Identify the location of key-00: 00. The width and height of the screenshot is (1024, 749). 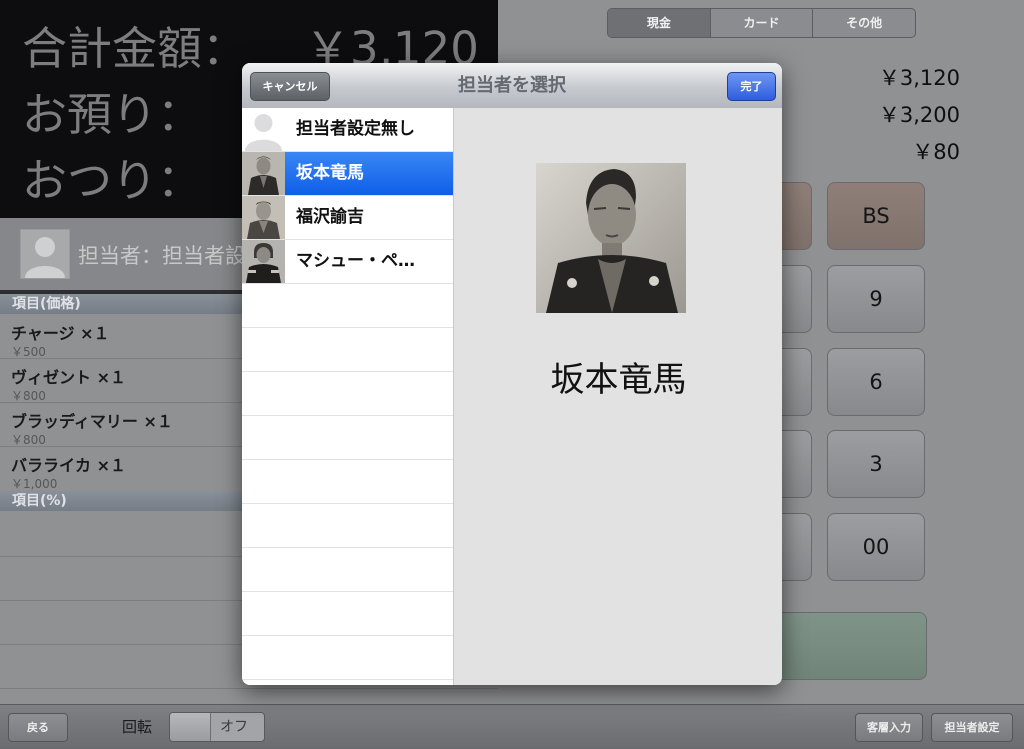
(876, 547).